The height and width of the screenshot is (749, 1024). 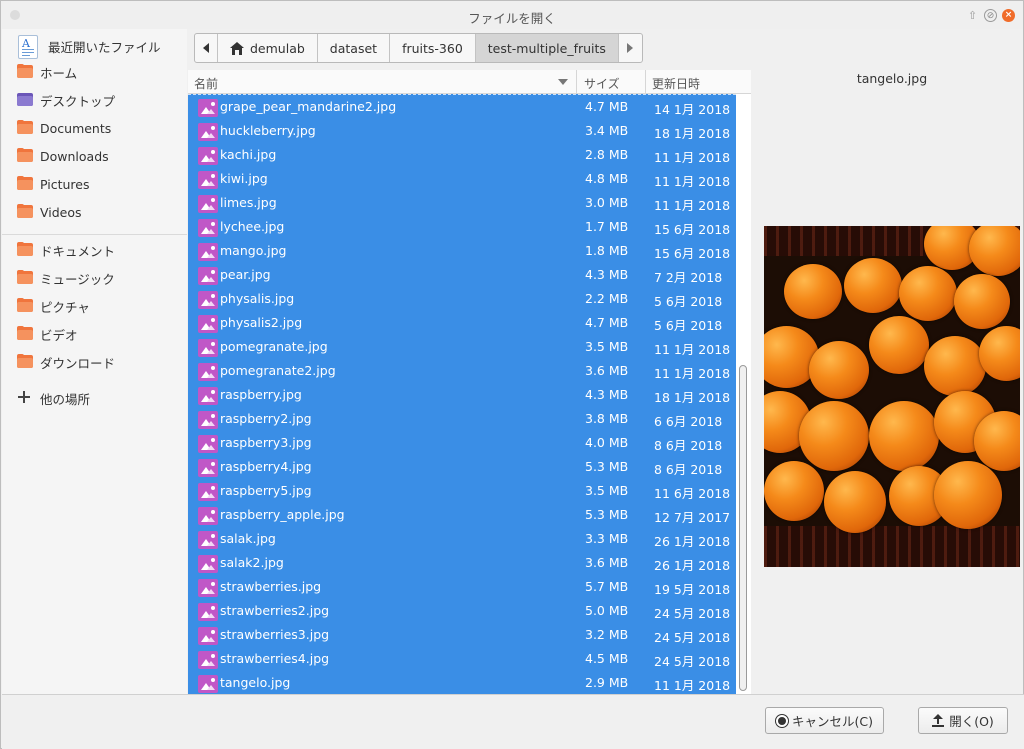 I want to click on path-segment-home: demulab, so click(x=268, y=48).